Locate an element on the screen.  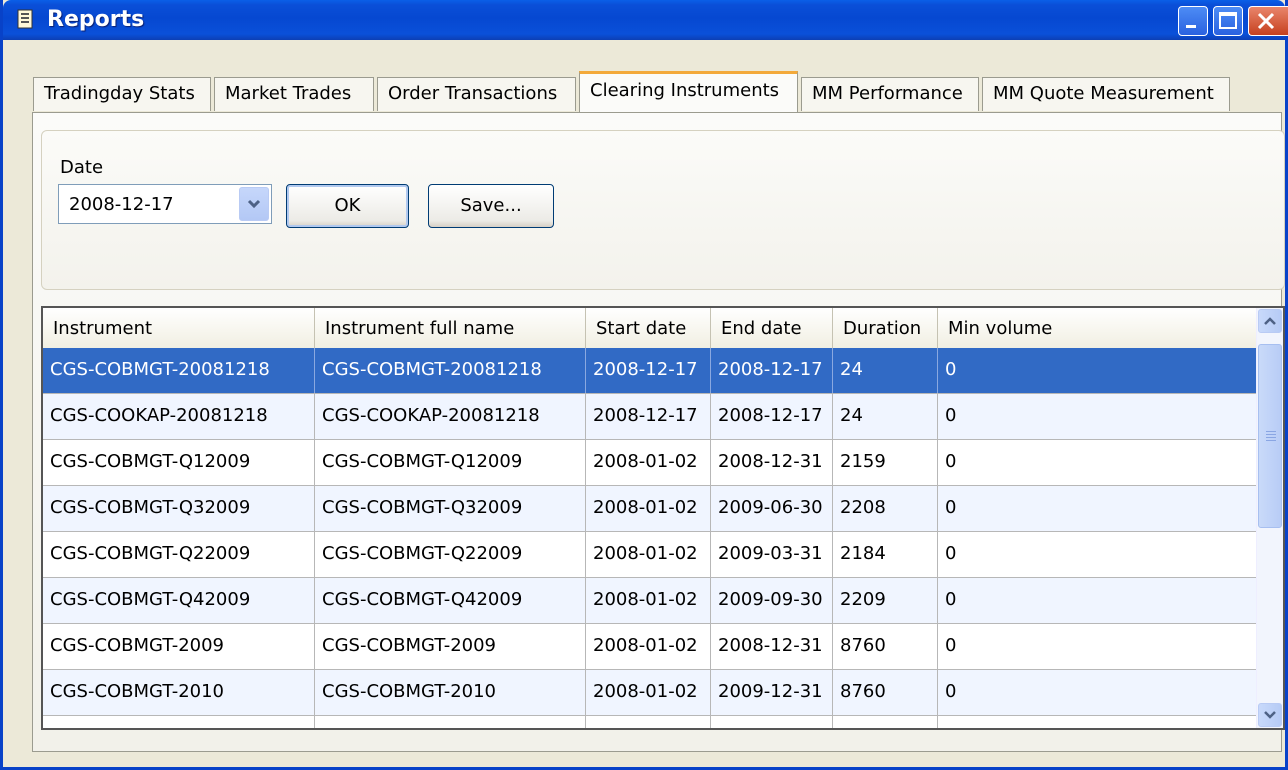
cell-instrument: CGS-COBMGT-Q22009 is located at coordinates (179, 554).